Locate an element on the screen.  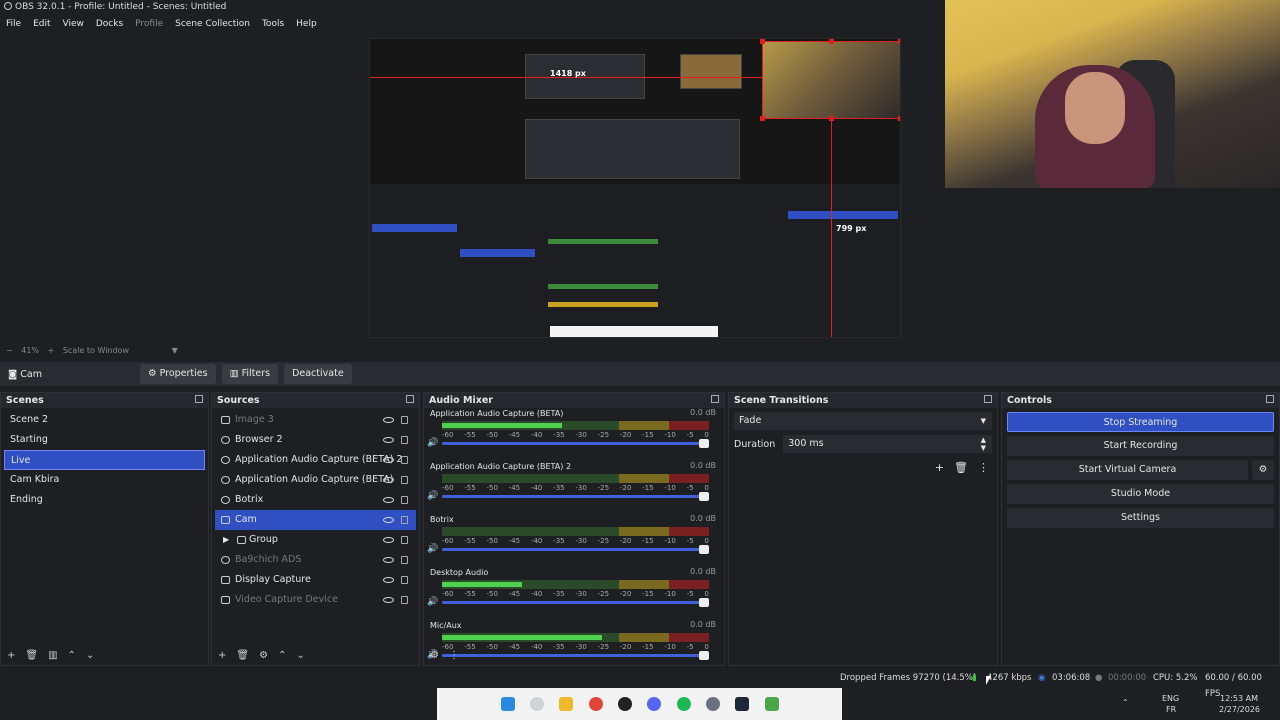
file-explorer-icon is located at coordinates (566, 704).